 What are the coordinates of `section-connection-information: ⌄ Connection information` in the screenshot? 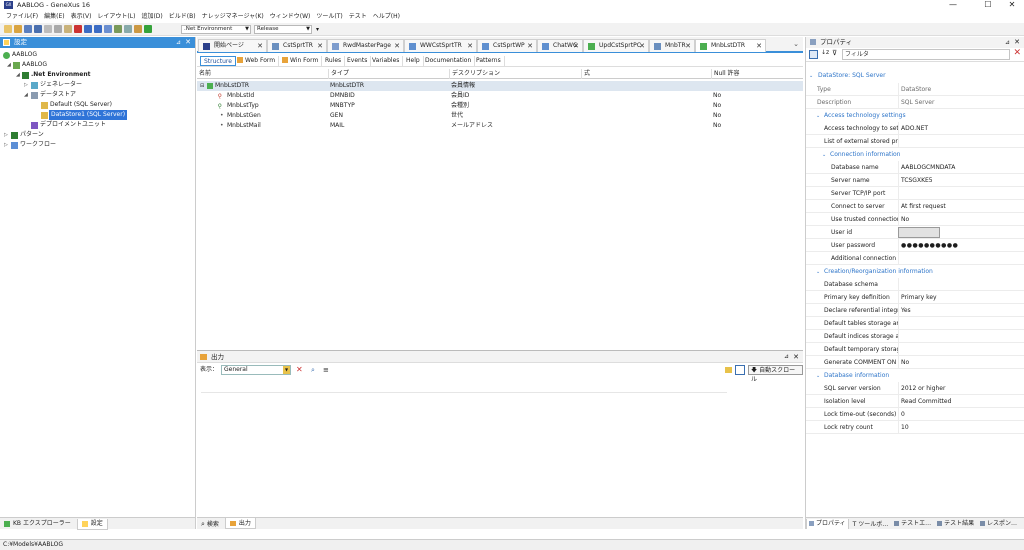 It's located at (915, 155).